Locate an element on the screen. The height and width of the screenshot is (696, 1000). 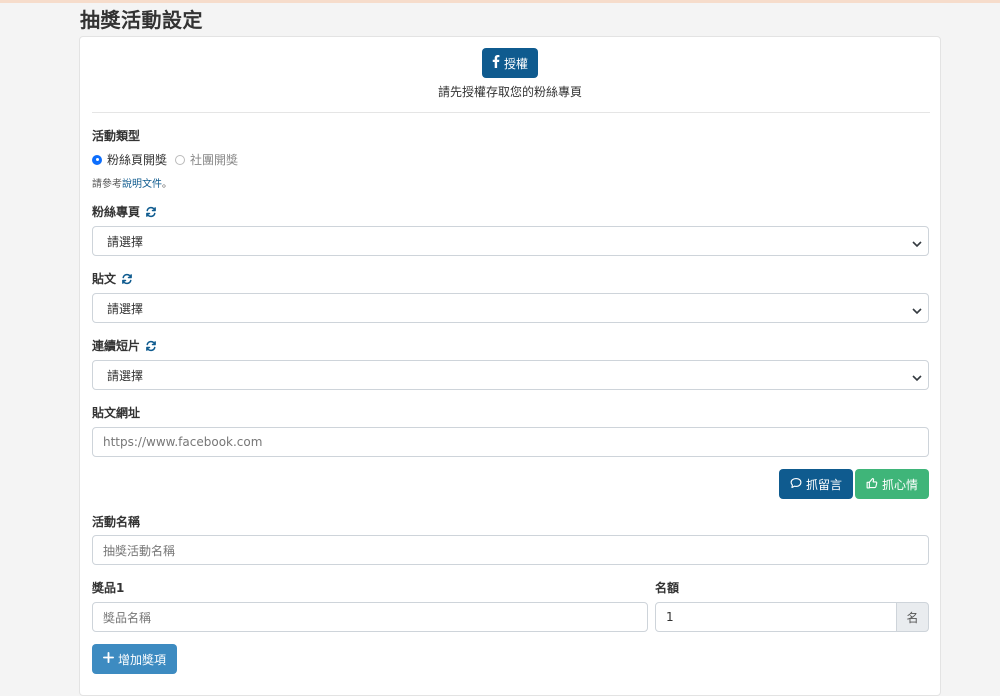
fetch-reactions-button: 抓心情 is located at coordinates (892, 484).